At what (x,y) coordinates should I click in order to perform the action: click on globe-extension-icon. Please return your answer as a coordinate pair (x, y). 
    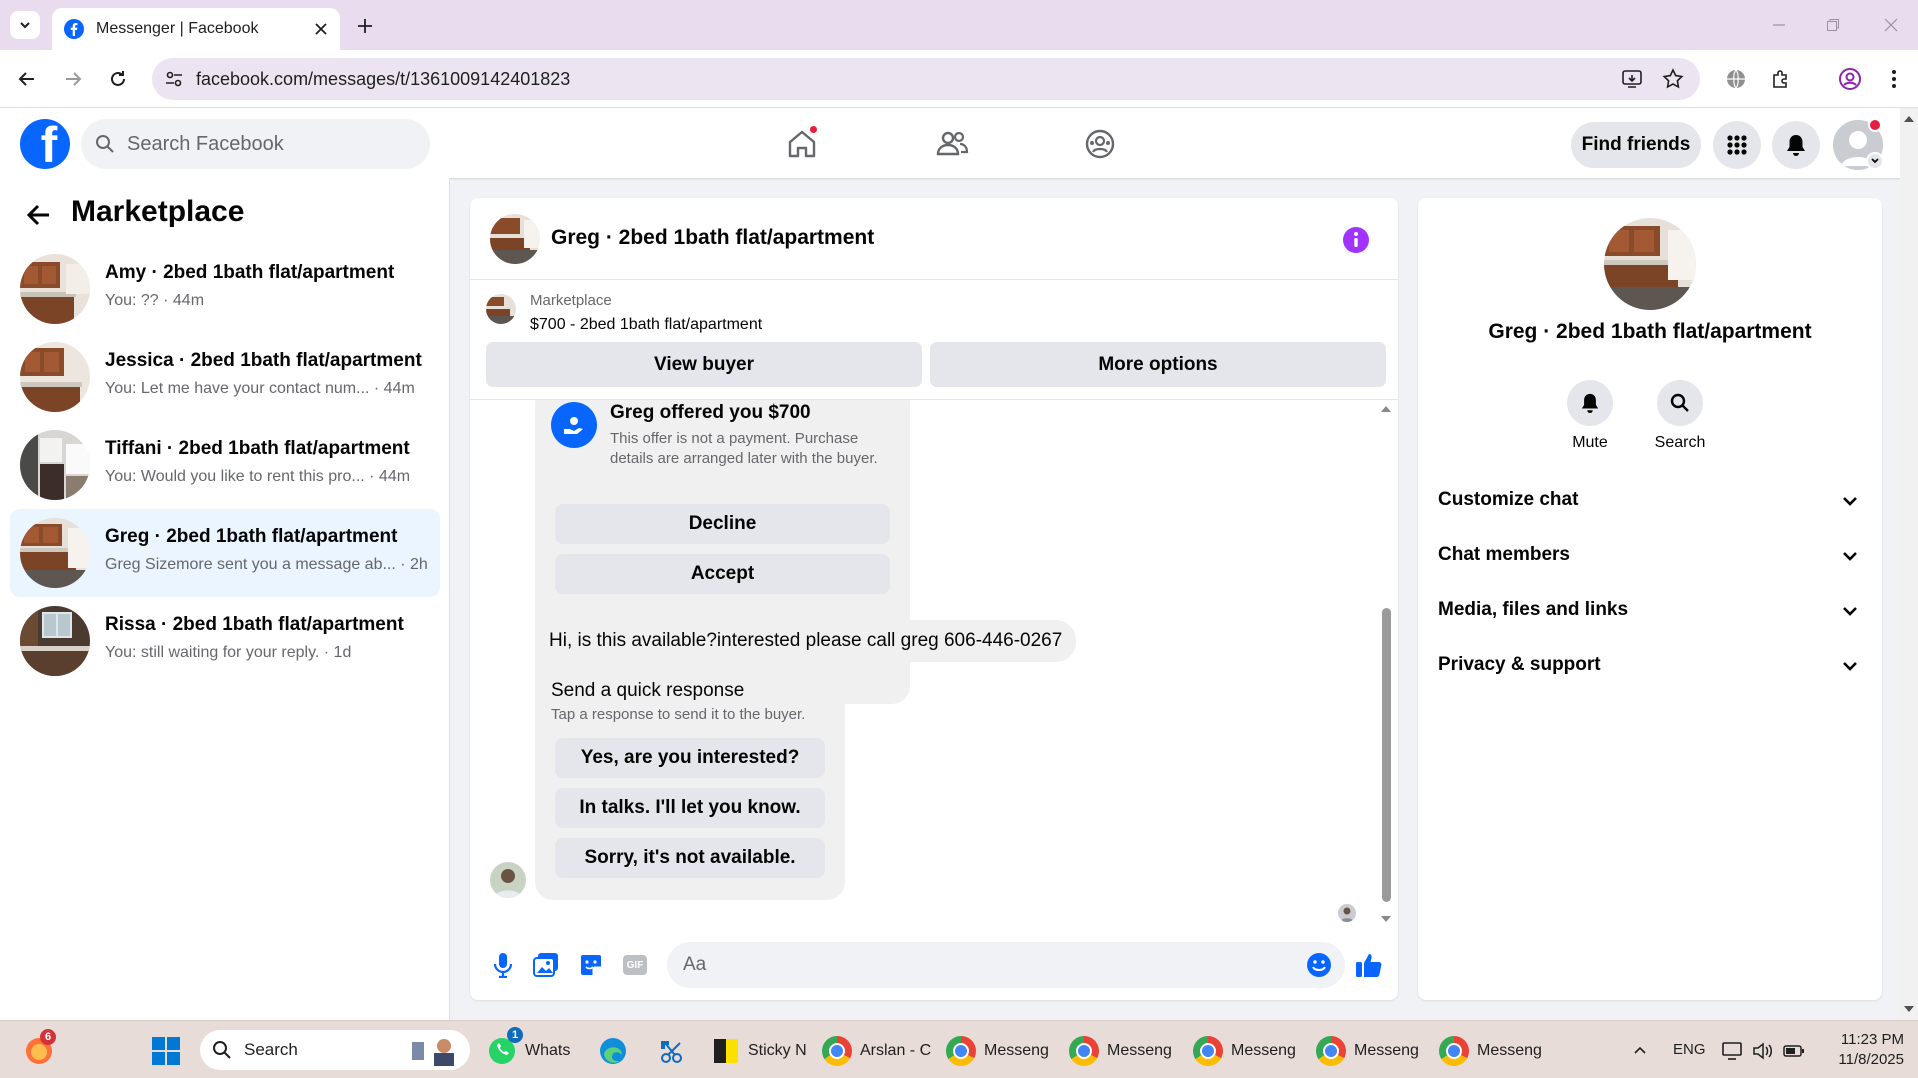
    Looking at the image, I should click on (1736, 79).